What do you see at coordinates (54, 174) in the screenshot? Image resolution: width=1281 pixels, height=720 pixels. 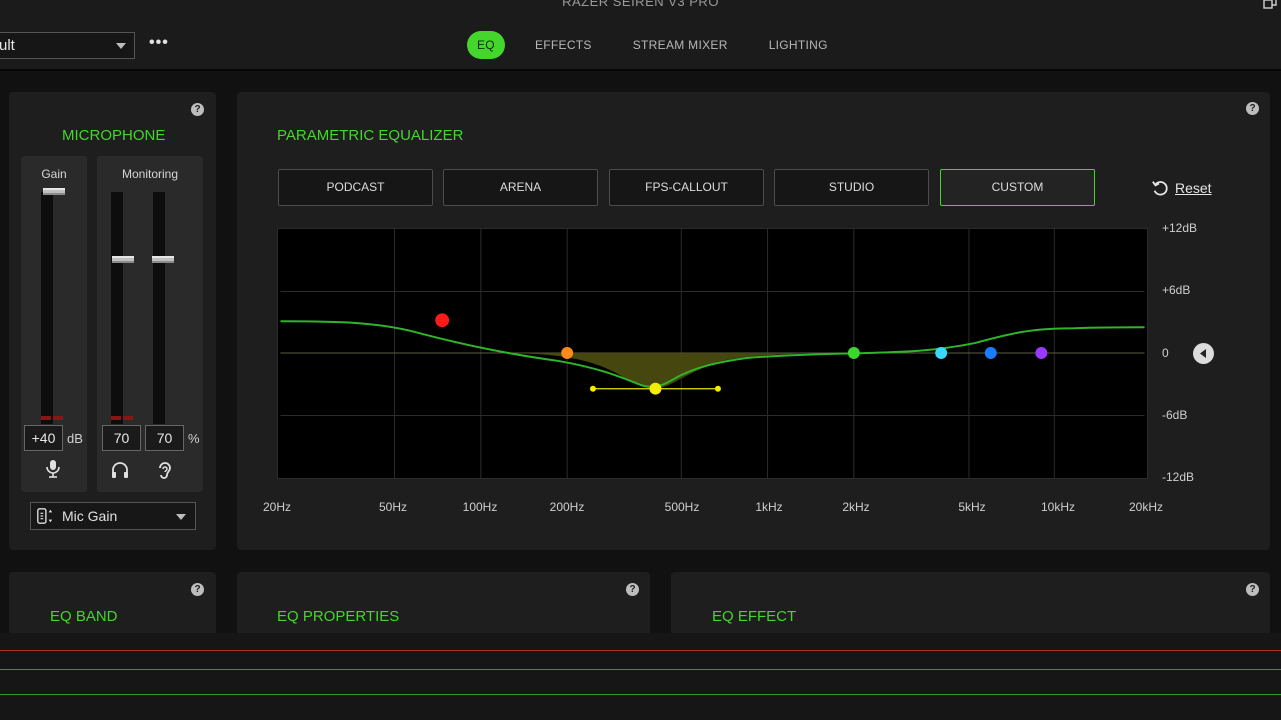 I see `gain-label: Gain` at bounding box center [54, 174].